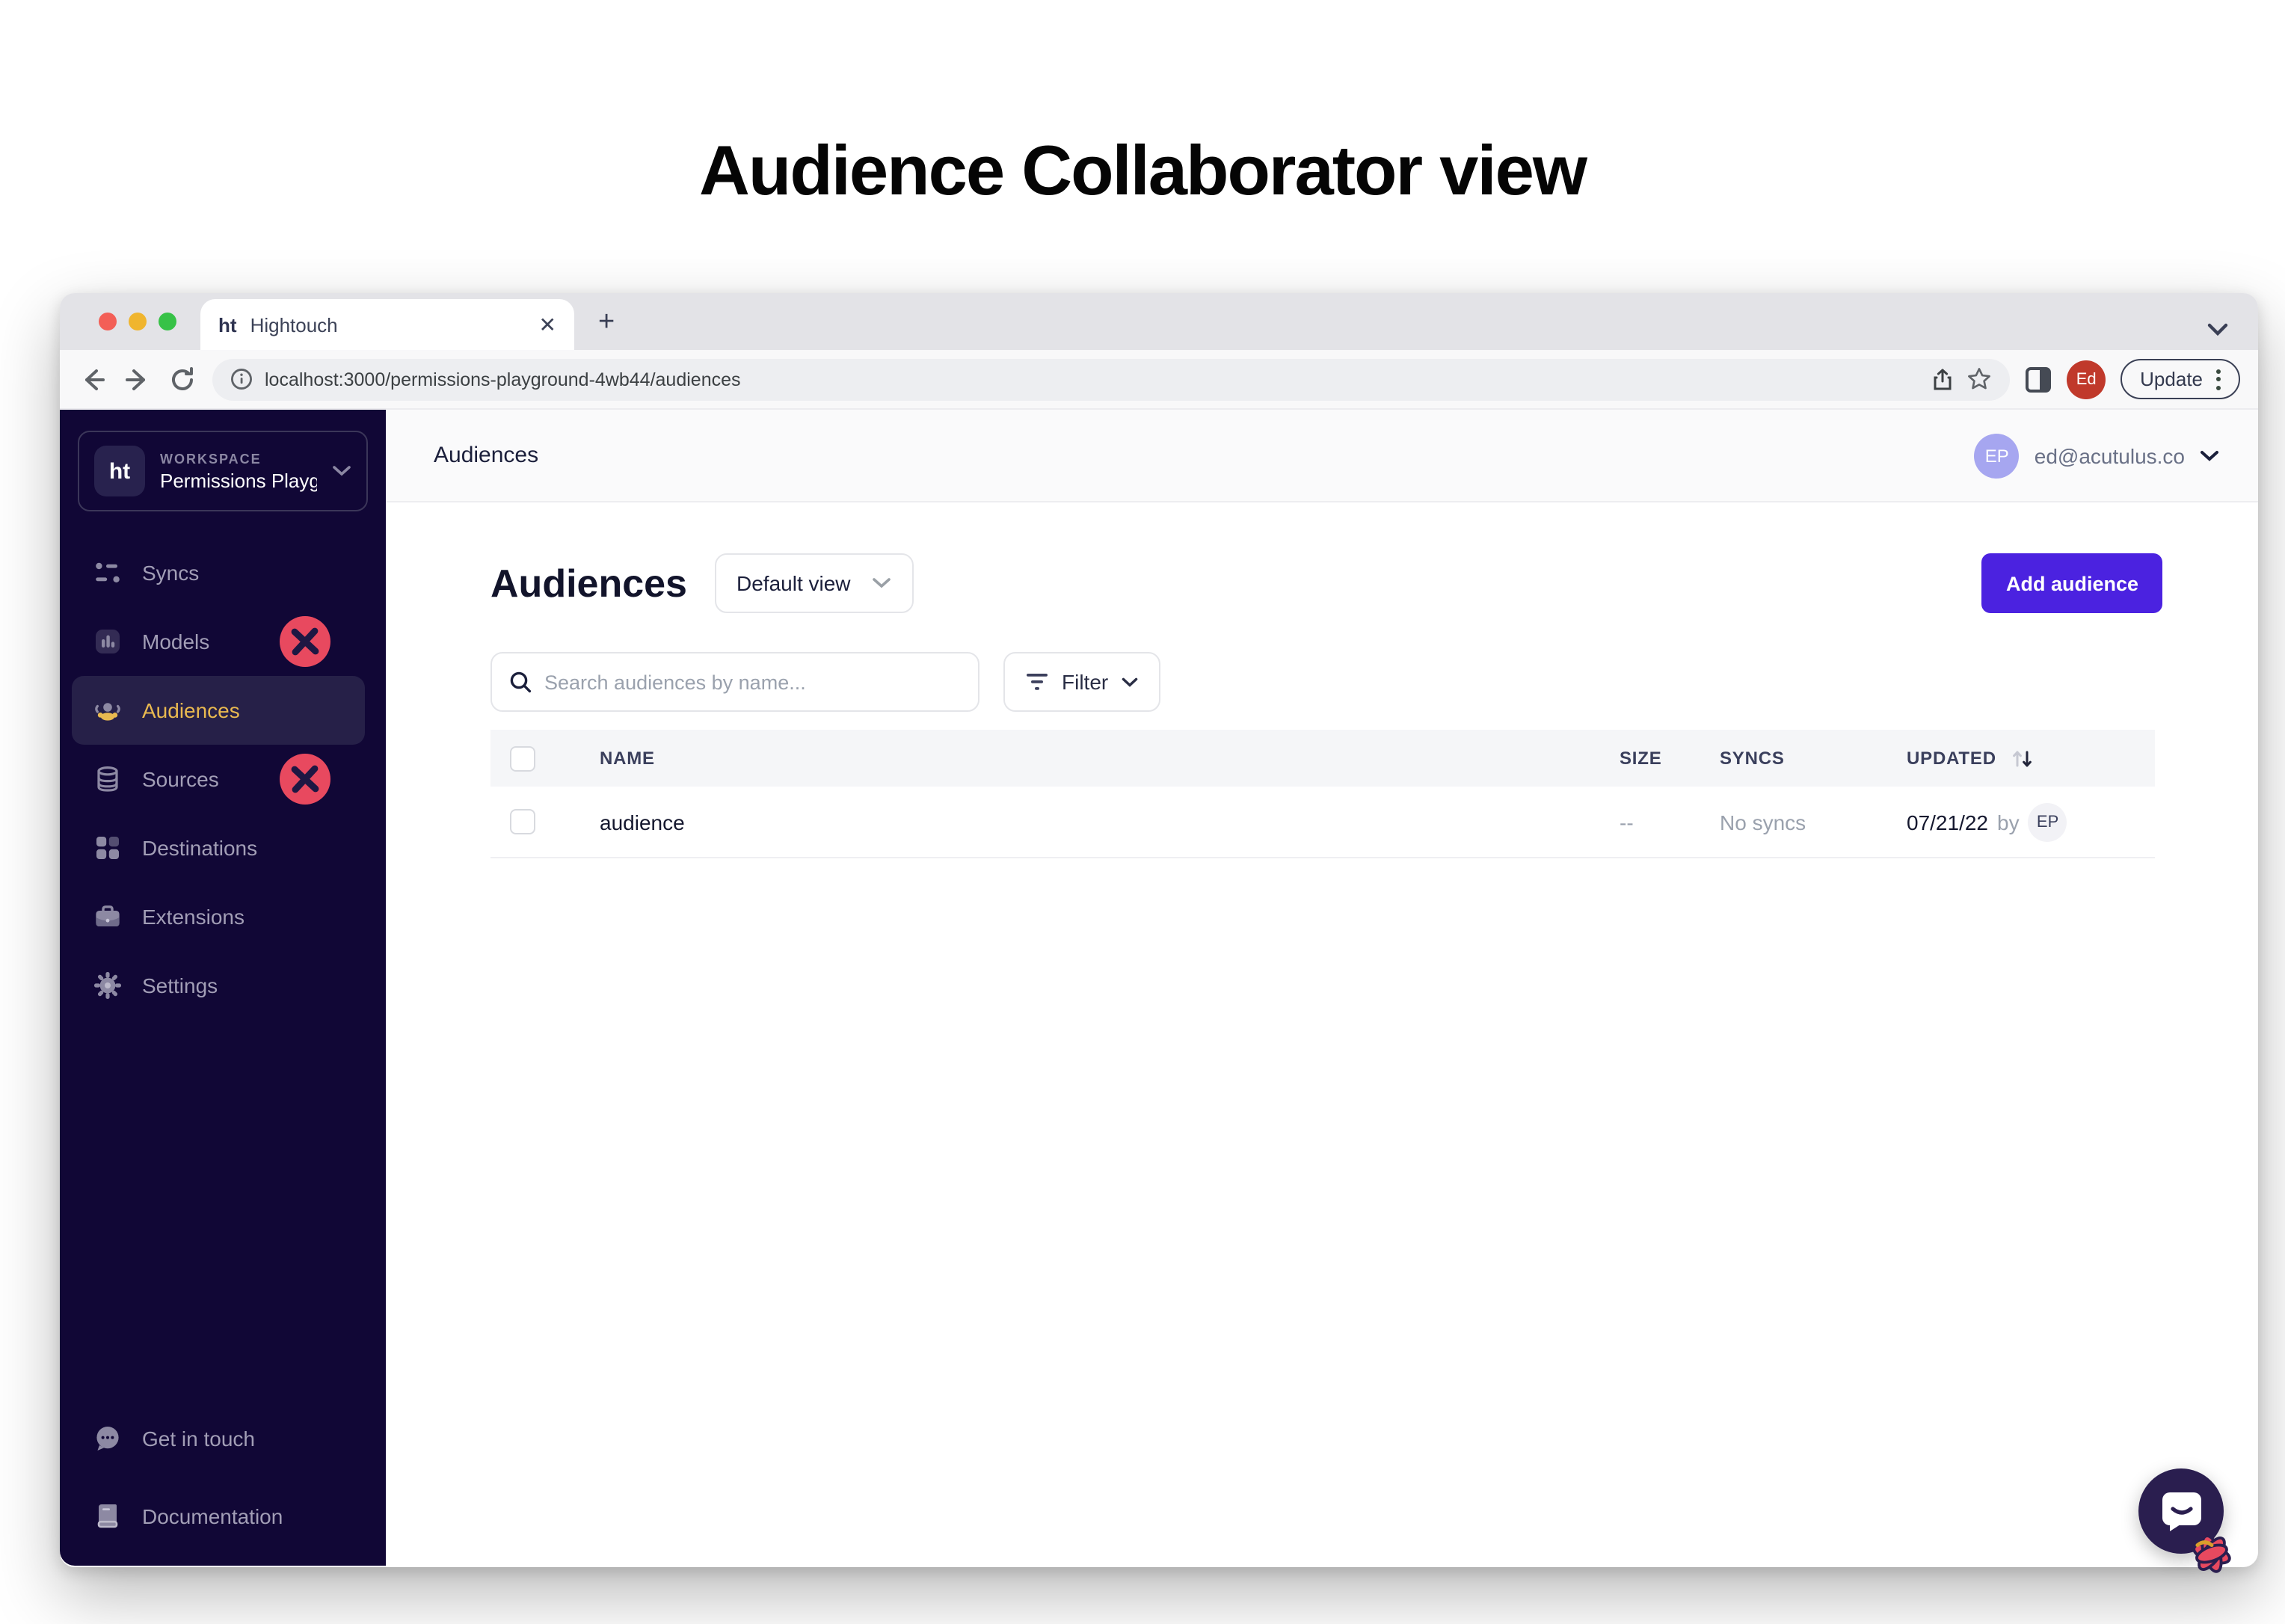  Describe the element at coordinates (180, 779) in the screenshot. I see `sidebar-item-label: Sources` at that location.